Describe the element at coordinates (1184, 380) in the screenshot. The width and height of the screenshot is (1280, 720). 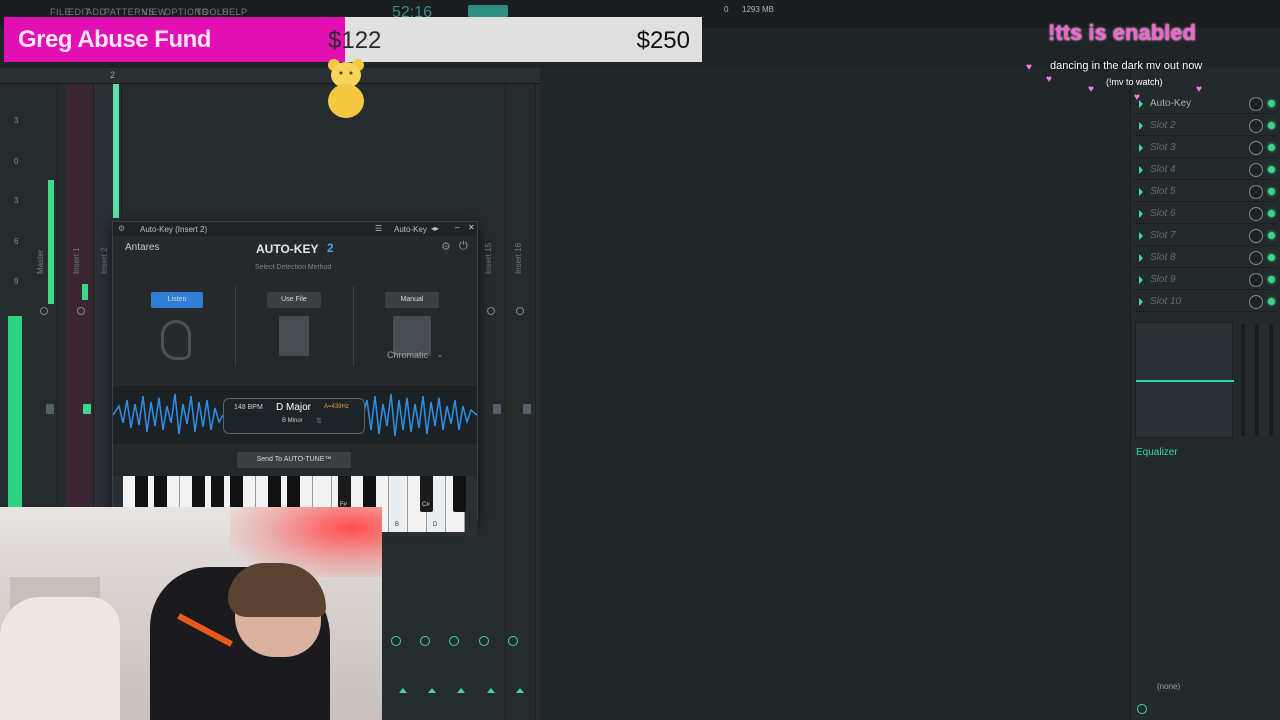
I see `eq-graph` at that location.